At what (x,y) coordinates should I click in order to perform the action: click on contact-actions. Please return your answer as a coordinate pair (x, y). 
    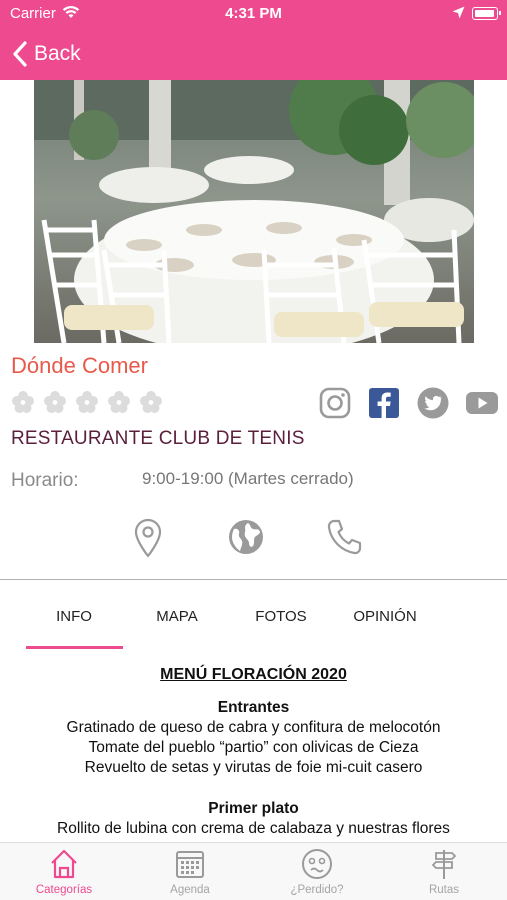
    Looking at the image, I should click on (246, 537).